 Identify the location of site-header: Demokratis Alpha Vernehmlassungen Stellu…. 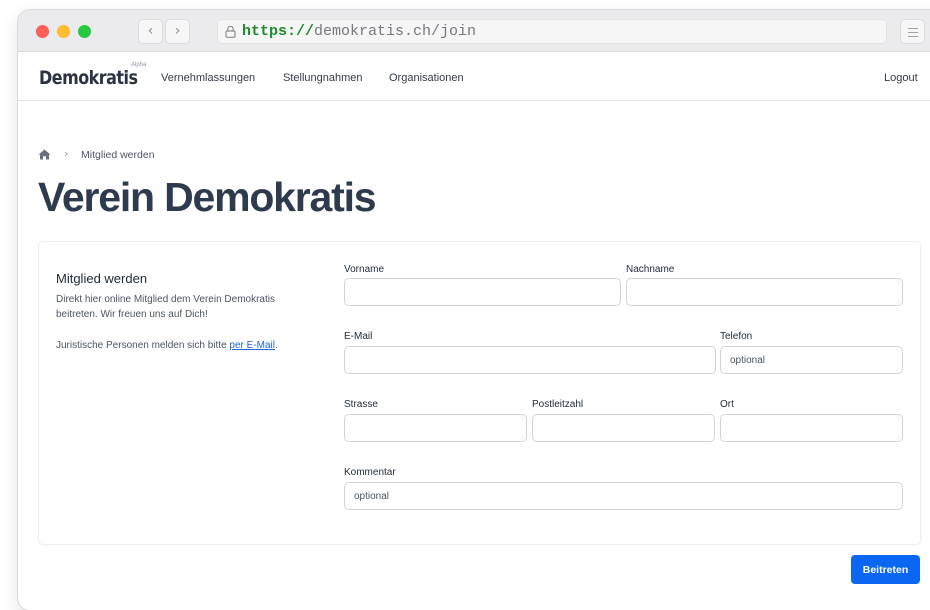
(474, 76).